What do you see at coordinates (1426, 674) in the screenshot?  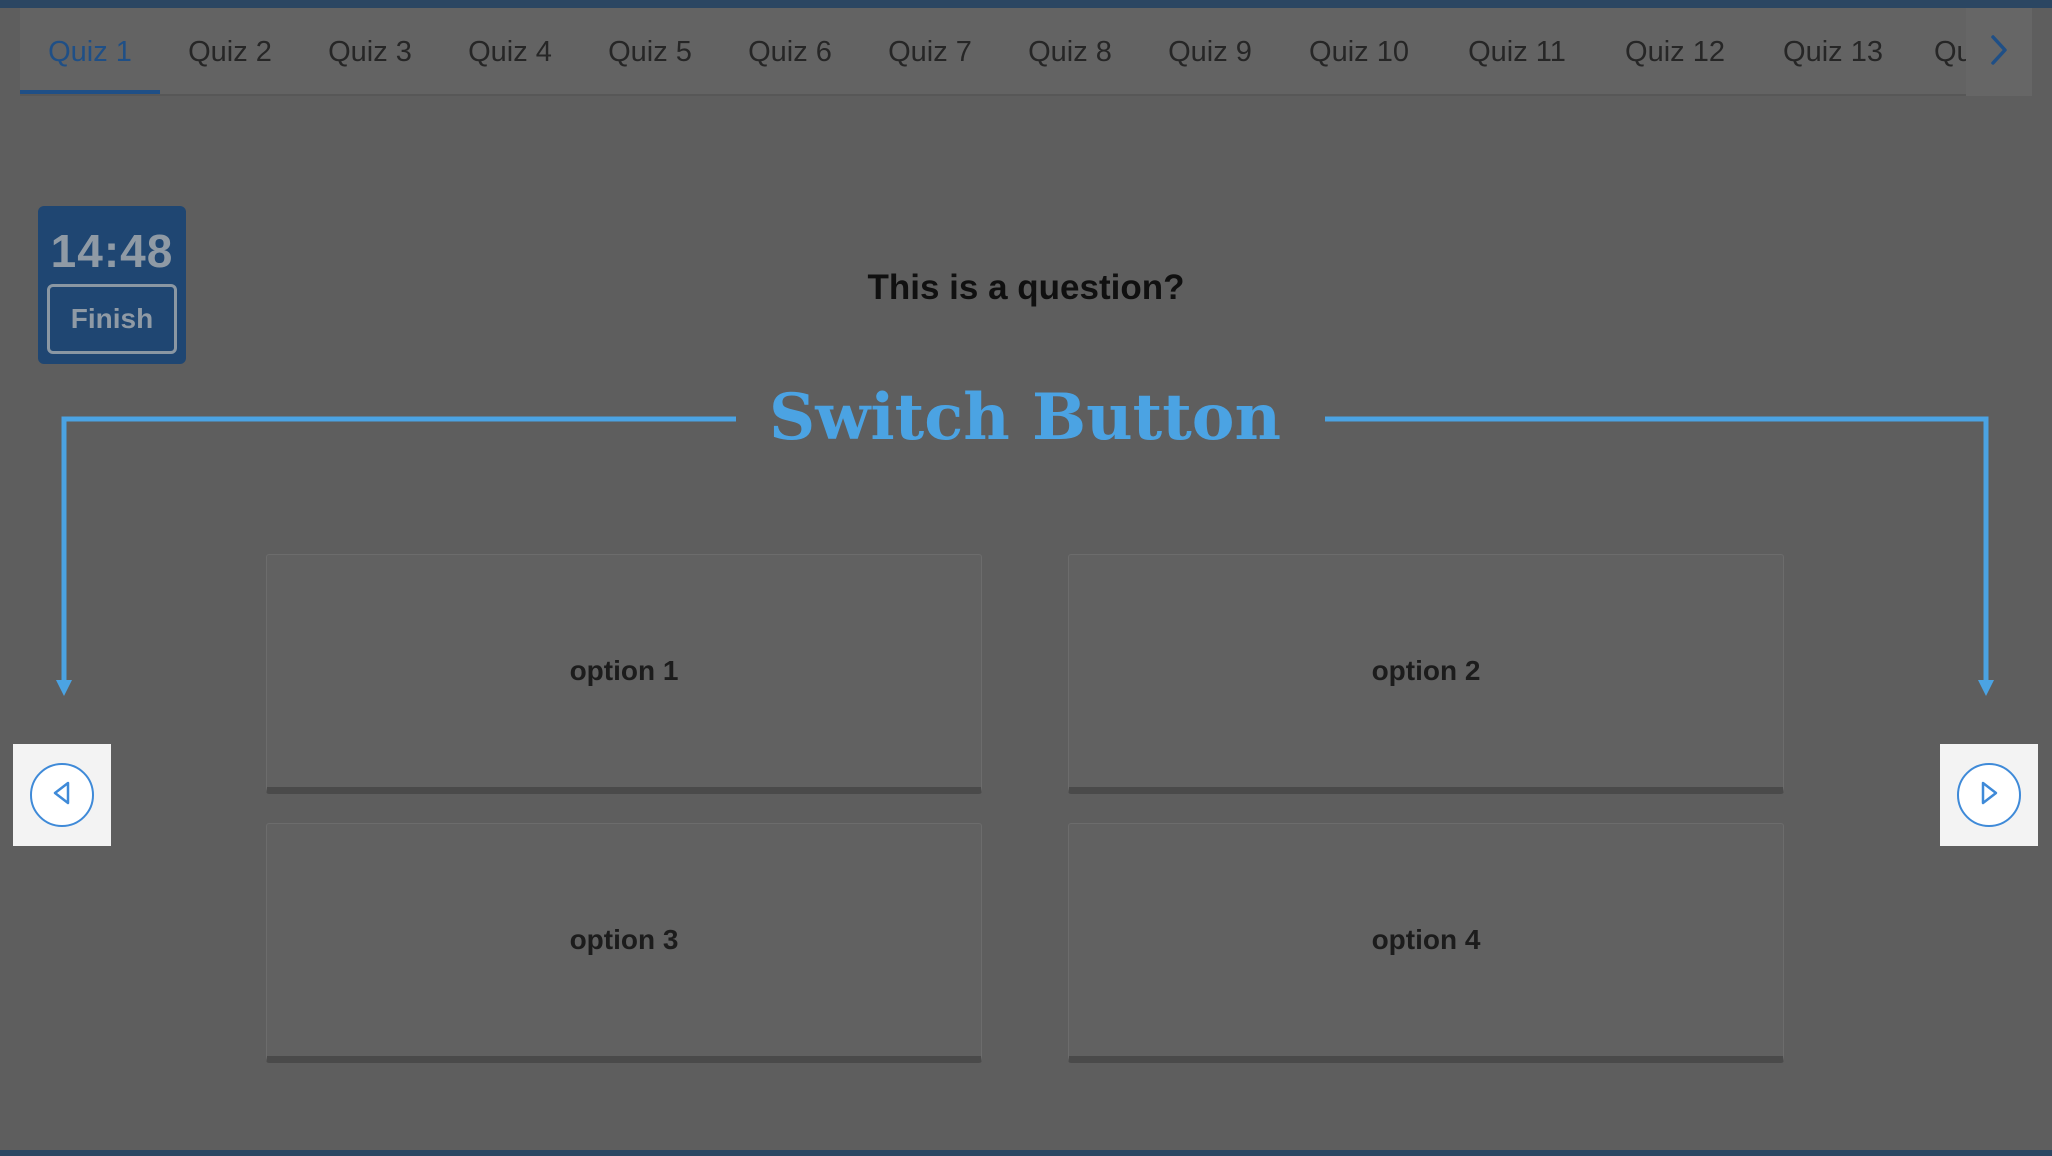 I see `option-2-button: option 2` at bounding box center [1426, 674].